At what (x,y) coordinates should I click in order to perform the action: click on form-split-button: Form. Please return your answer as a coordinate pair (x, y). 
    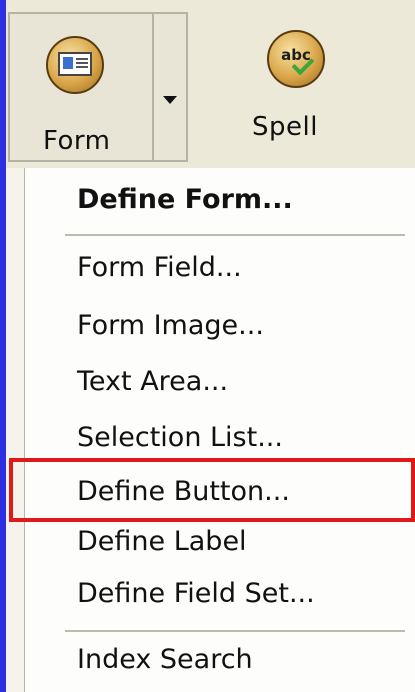
    Looking at the image, I should click on (98, 87).